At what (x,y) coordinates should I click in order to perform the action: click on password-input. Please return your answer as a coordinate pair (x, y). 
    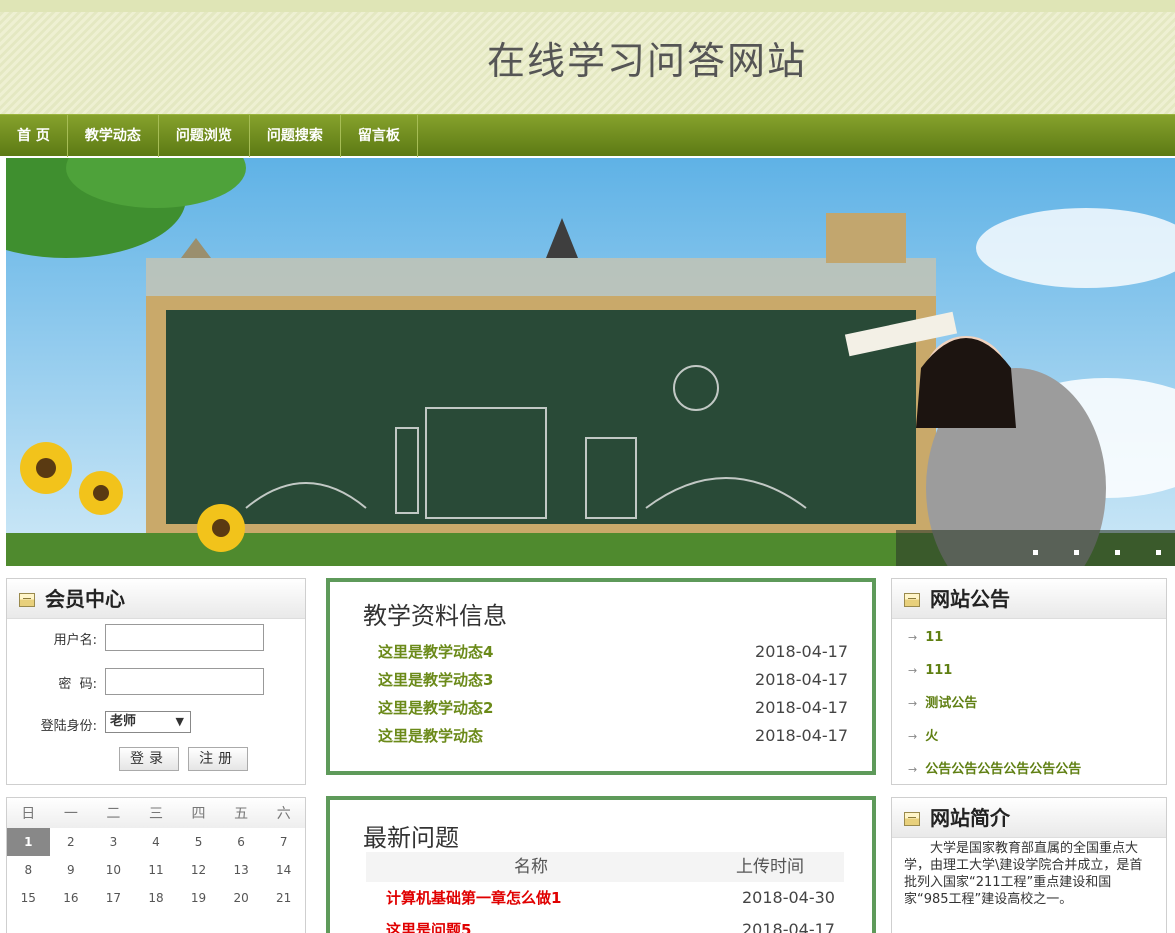
    Looking at the image, I should click on (184, 681).